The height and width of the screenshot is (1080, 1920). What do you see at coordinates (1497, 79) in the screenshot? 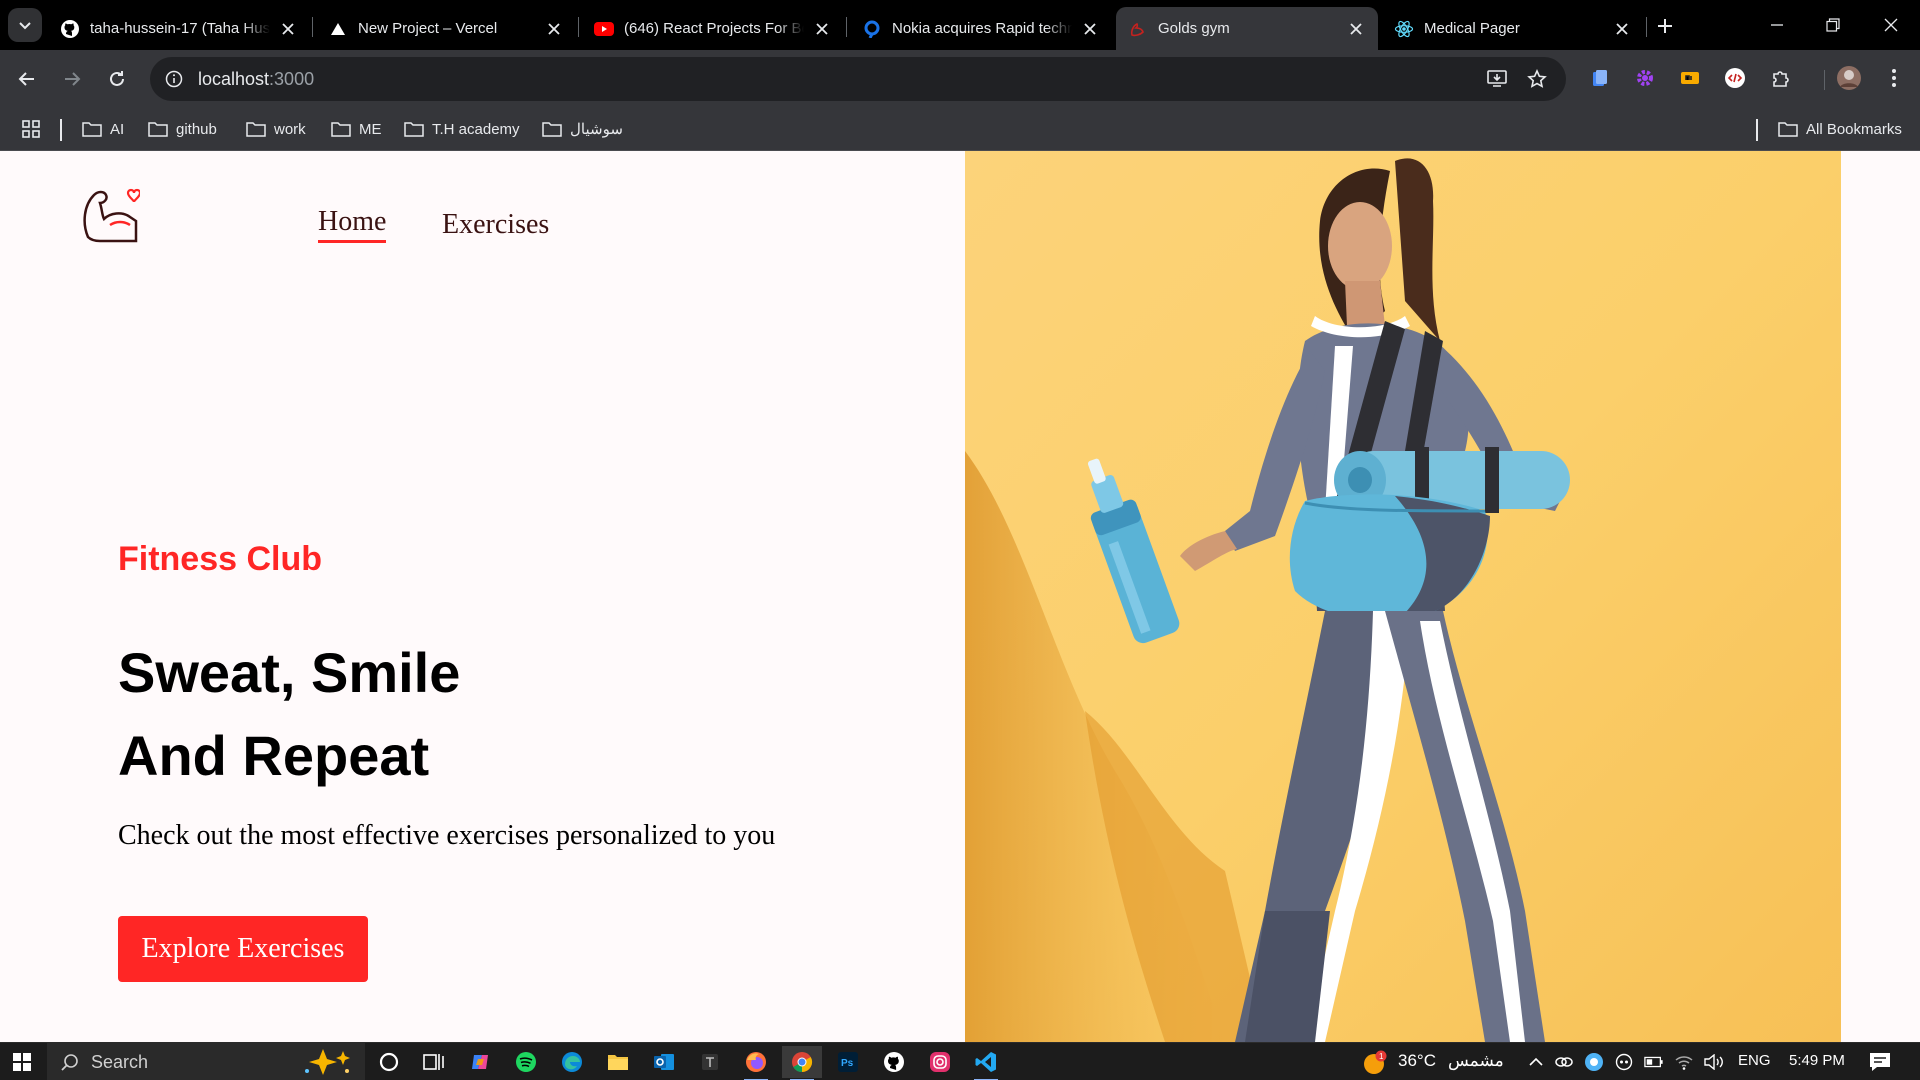
I see `install-app-button` at bounding box center [1497, 79].